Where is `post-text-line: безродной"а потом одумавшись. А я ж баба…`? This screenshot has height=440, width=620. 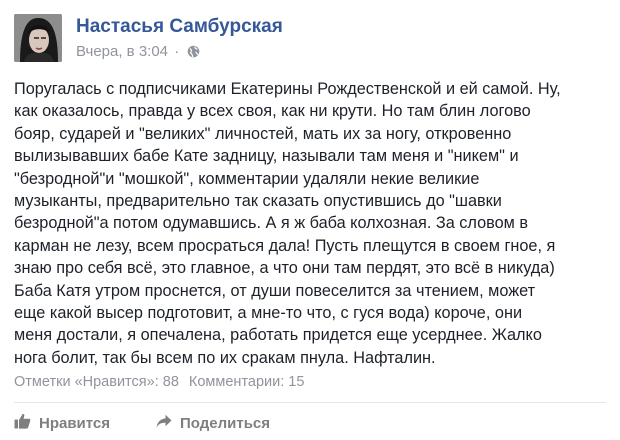
post-text-line: безродной"а потом одумавшись. А я ж баба… is located at coordinates (271, 223).